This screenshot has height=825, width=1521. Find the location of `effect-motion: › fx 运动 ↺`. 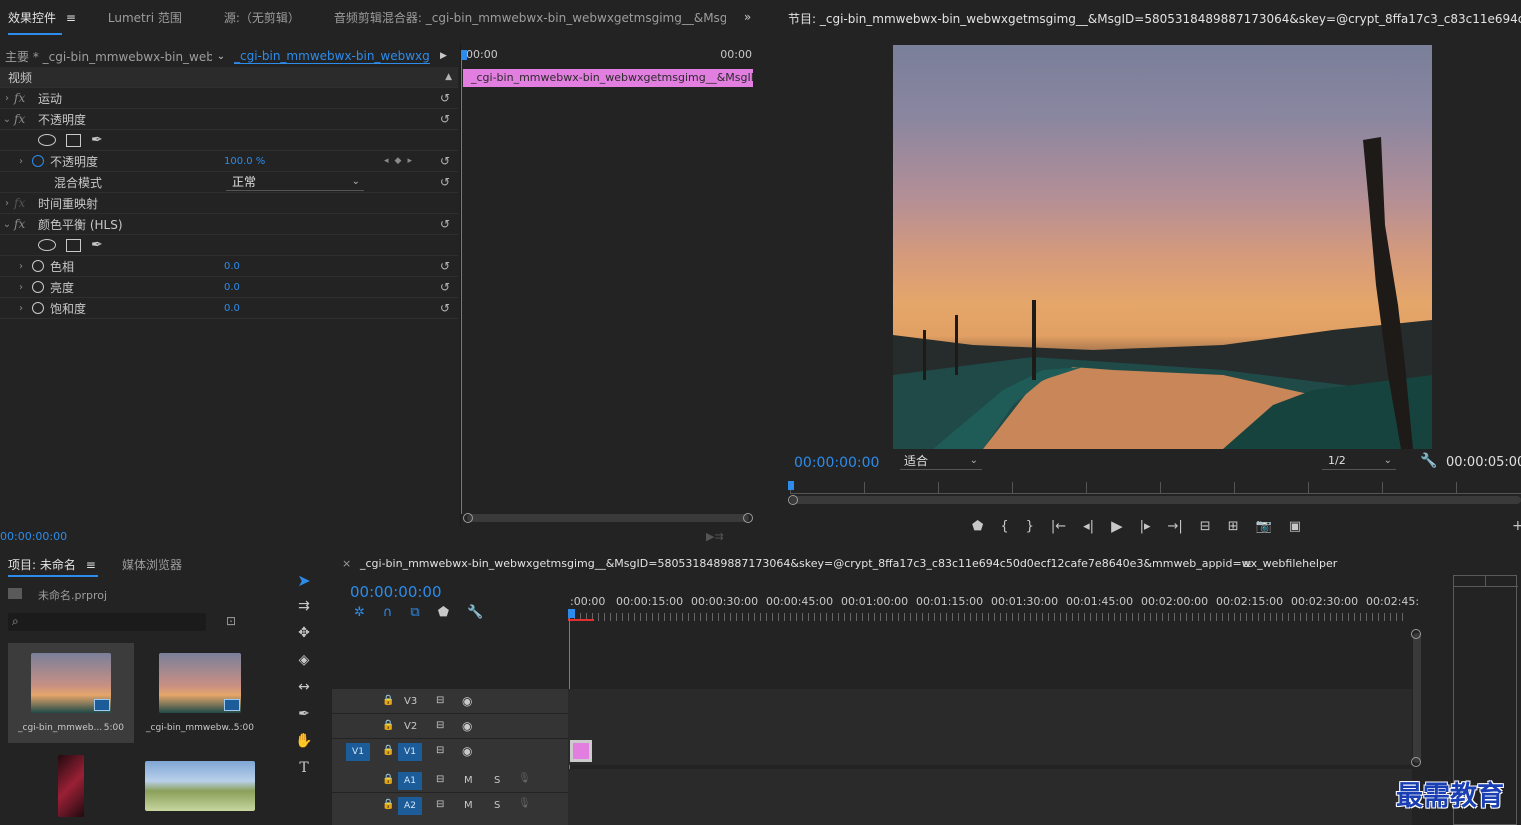

effect-motion: › fx 运动 ↺ is located at coordinates (229, 98).